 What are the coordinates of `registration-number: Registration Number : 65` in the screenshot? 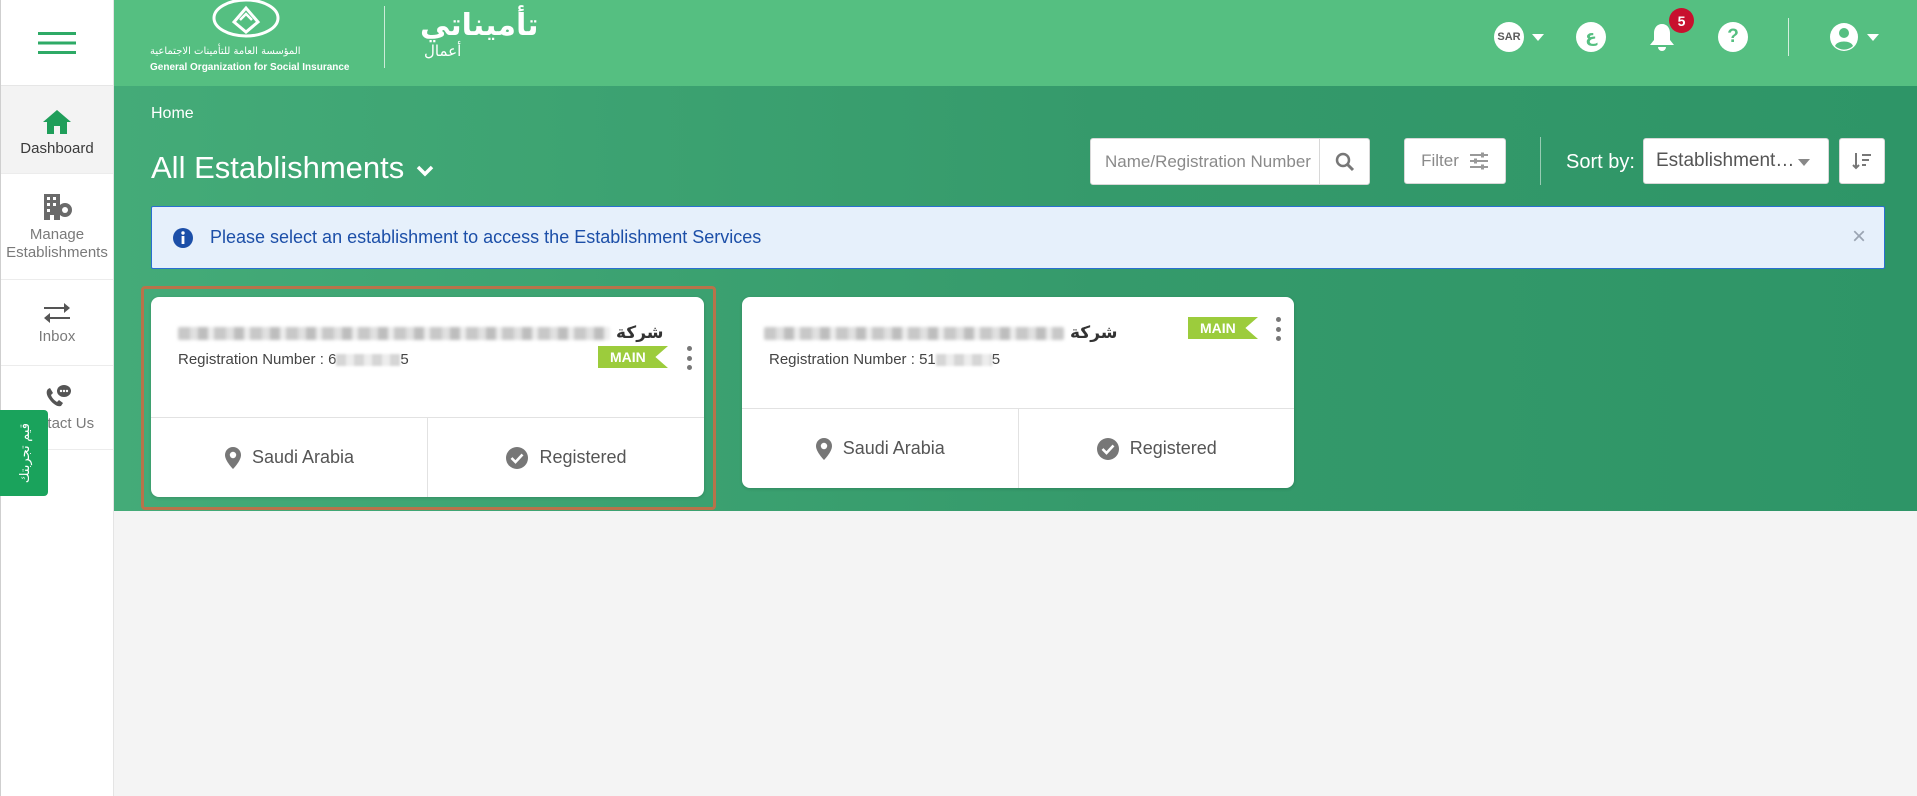 It's located at (293, 359).